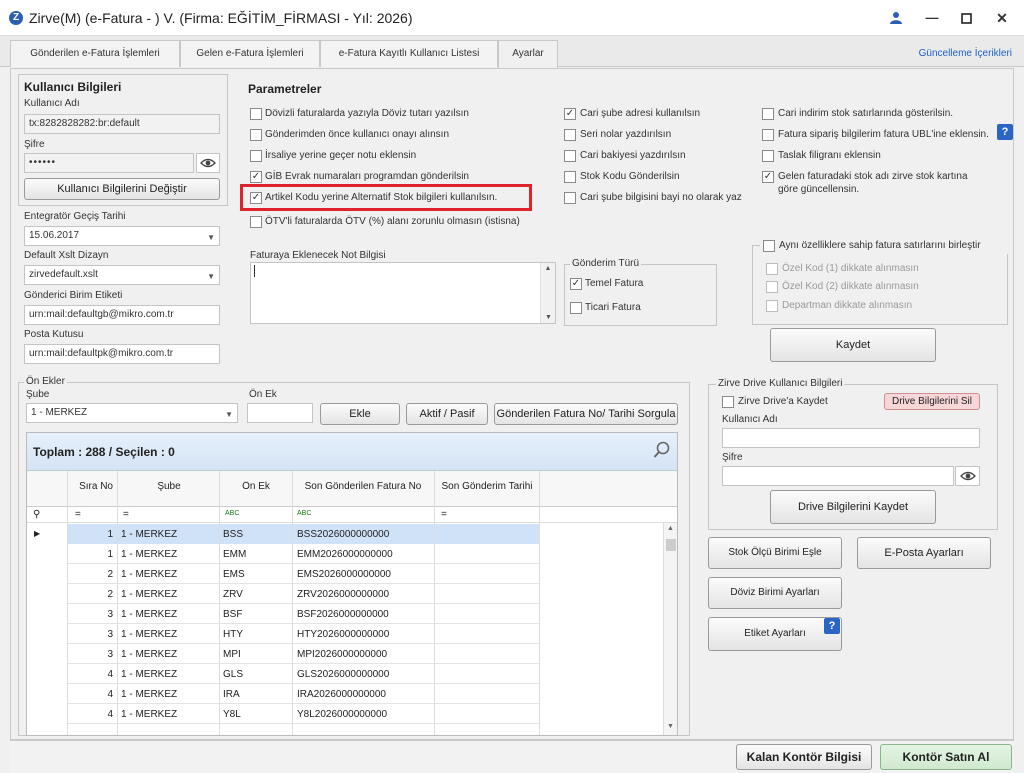 The width and height of the screenshot is (1024, 773). What do you see at coordinates (16, 18) in the screenshot?
I see `app-logo-icon: Z` at bounding box center [16, 18].